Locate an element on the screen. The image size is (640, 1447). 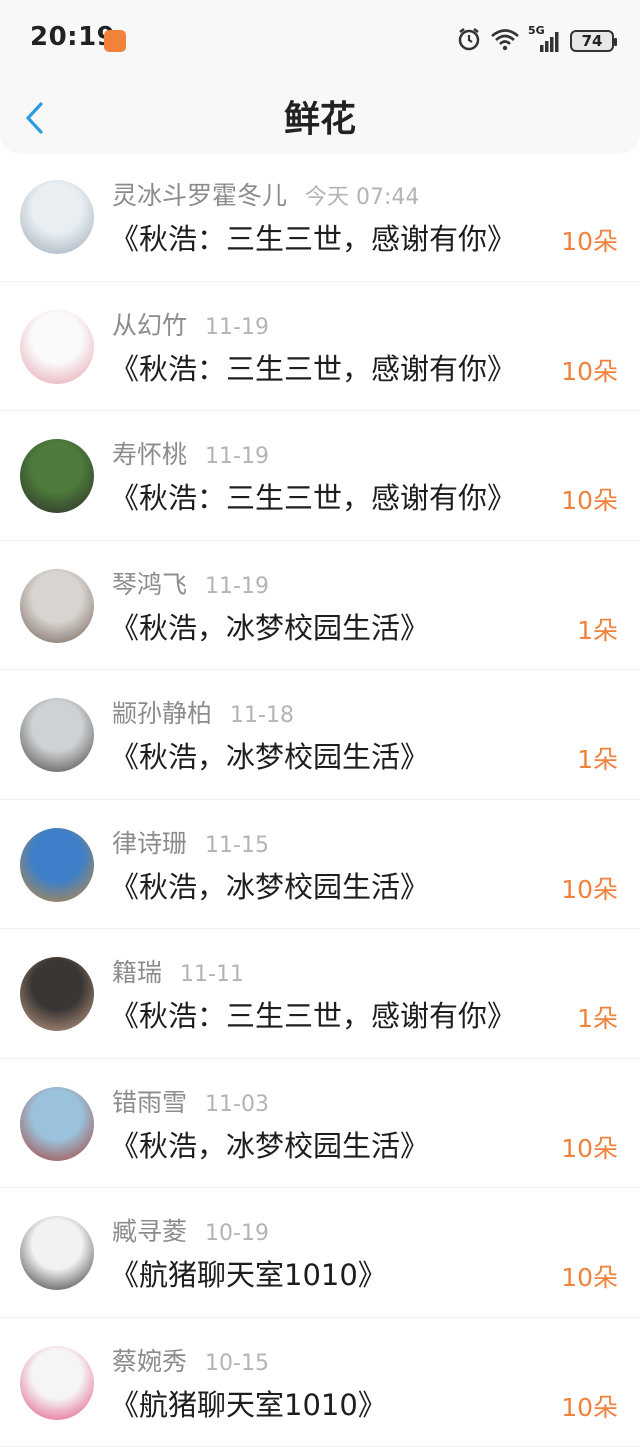
item-meta: 从幻竹 11-19 is located at coordinates (190, 324).